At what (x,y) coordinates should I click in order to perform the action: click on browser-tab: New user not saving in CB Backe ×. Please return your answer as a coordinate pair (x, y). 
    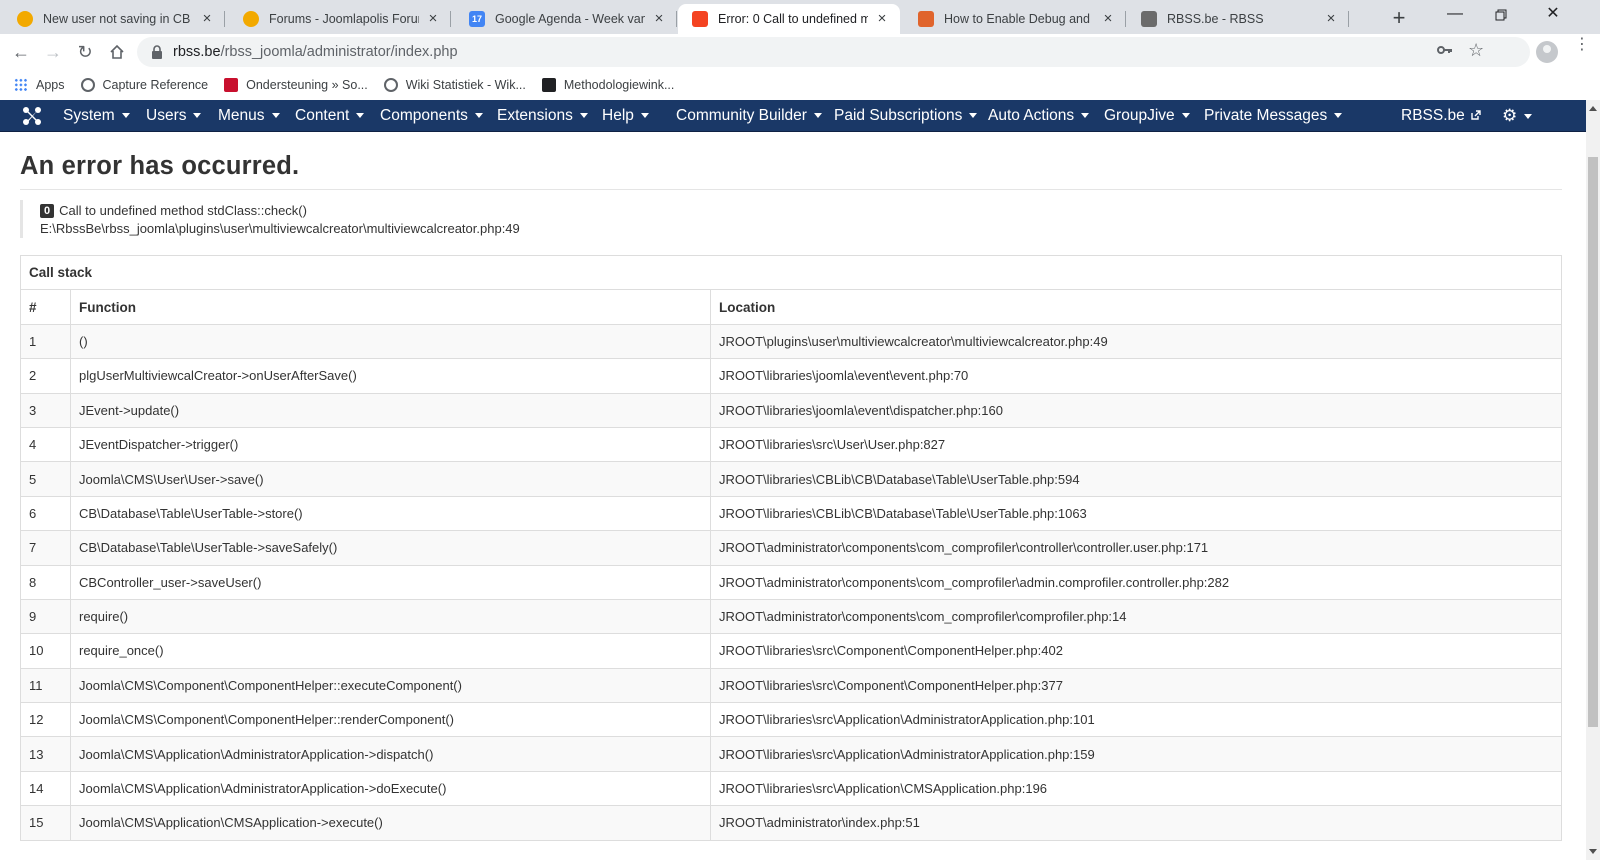
    Looking at the image, I should click on (114, 19).